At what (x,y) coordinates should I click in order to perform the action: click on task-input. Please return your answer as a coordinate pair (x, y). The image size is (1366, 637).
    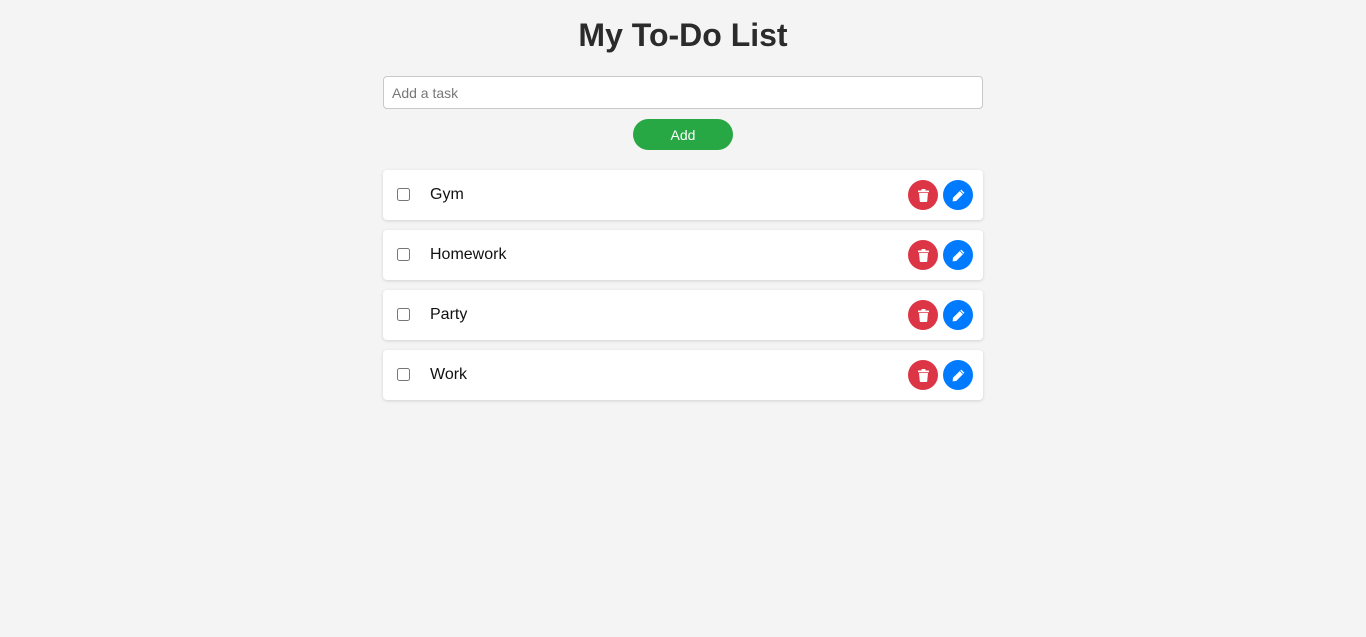
    Looking at the image, I should click on (683, 92).